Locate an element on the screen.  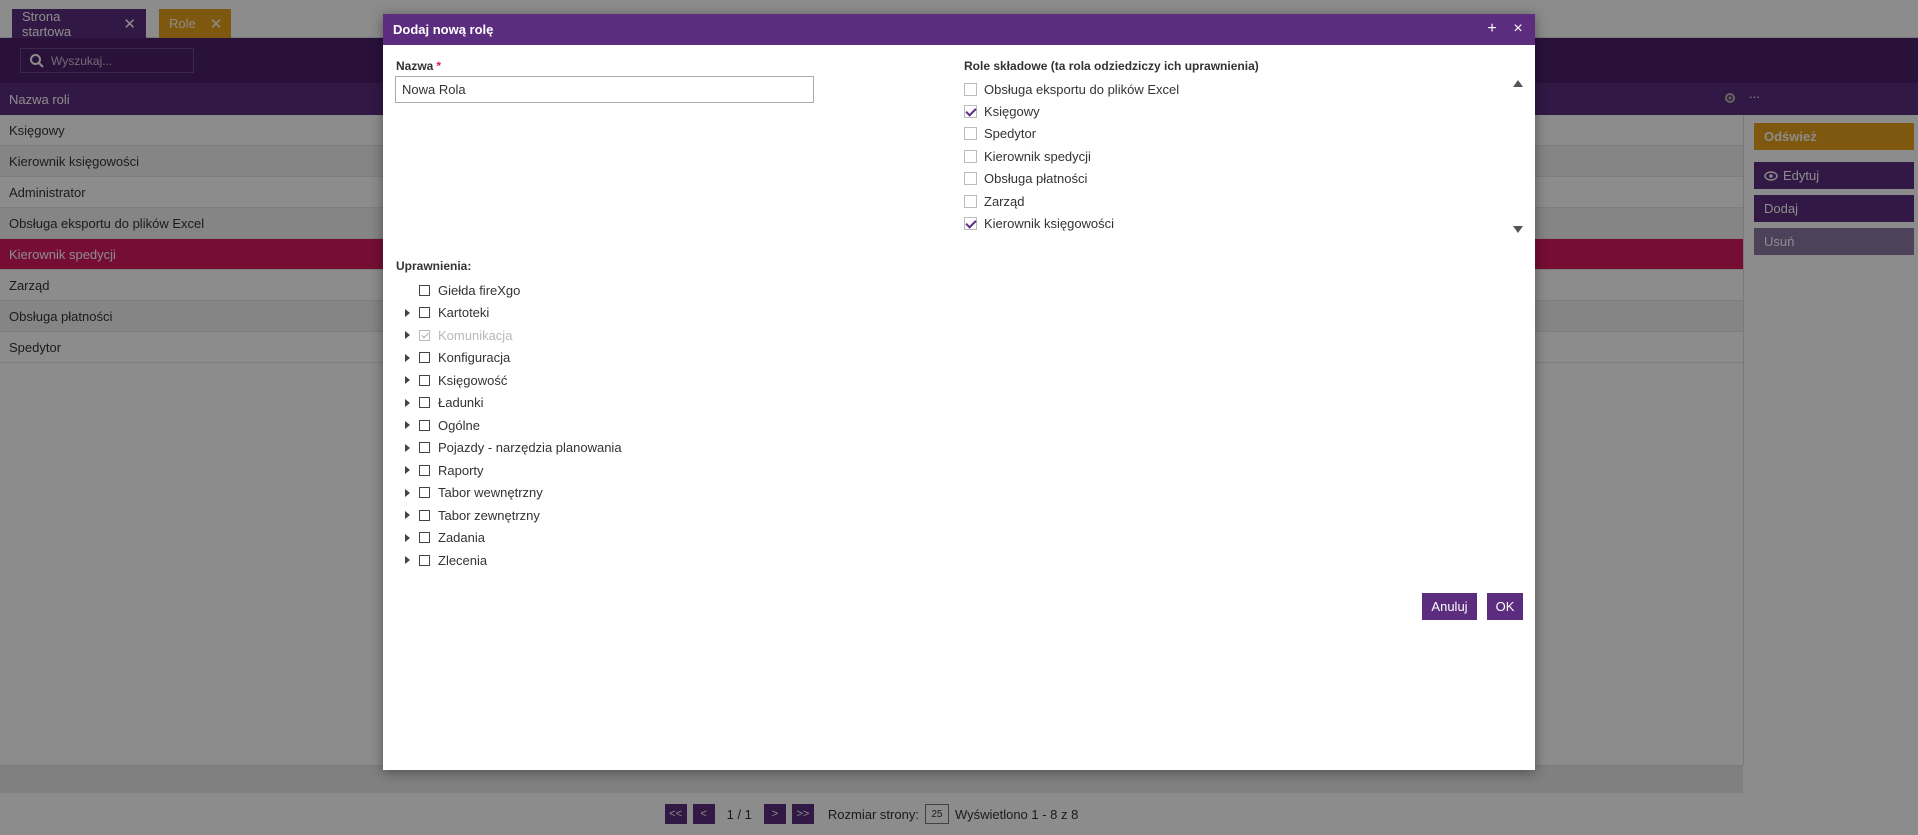
role-option: Obsługa płatności is located at coordinates (1234, 179).